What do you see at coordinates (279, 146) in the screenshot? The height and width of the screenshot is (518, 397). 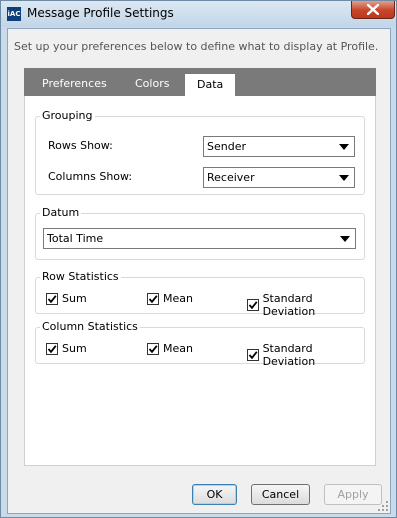 I see `rows-show-select: Sender` at bounding box center [279, 146].